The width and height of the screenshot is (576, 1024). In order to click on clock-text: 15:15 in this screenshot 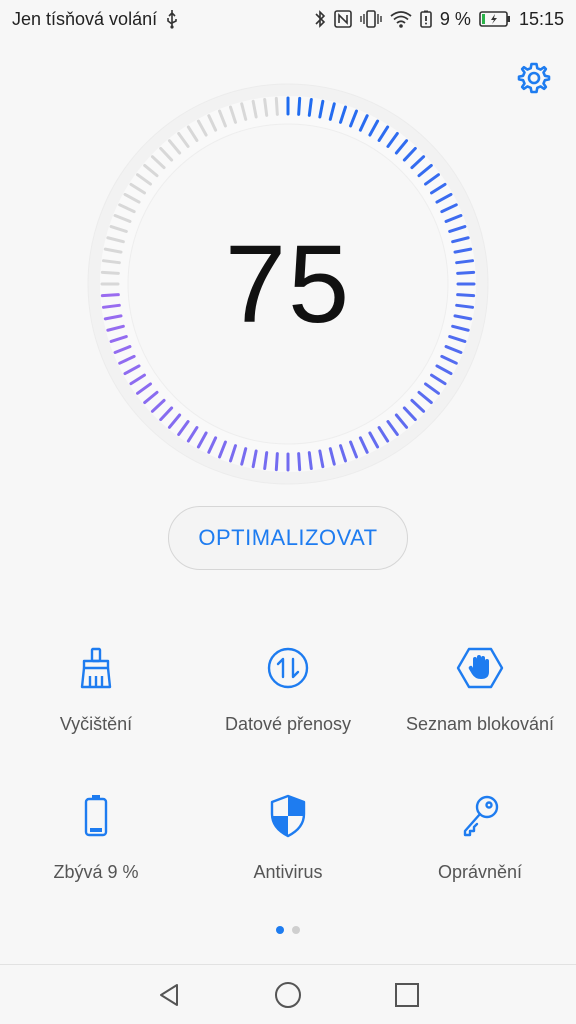, I will do `click(541, 18)`.